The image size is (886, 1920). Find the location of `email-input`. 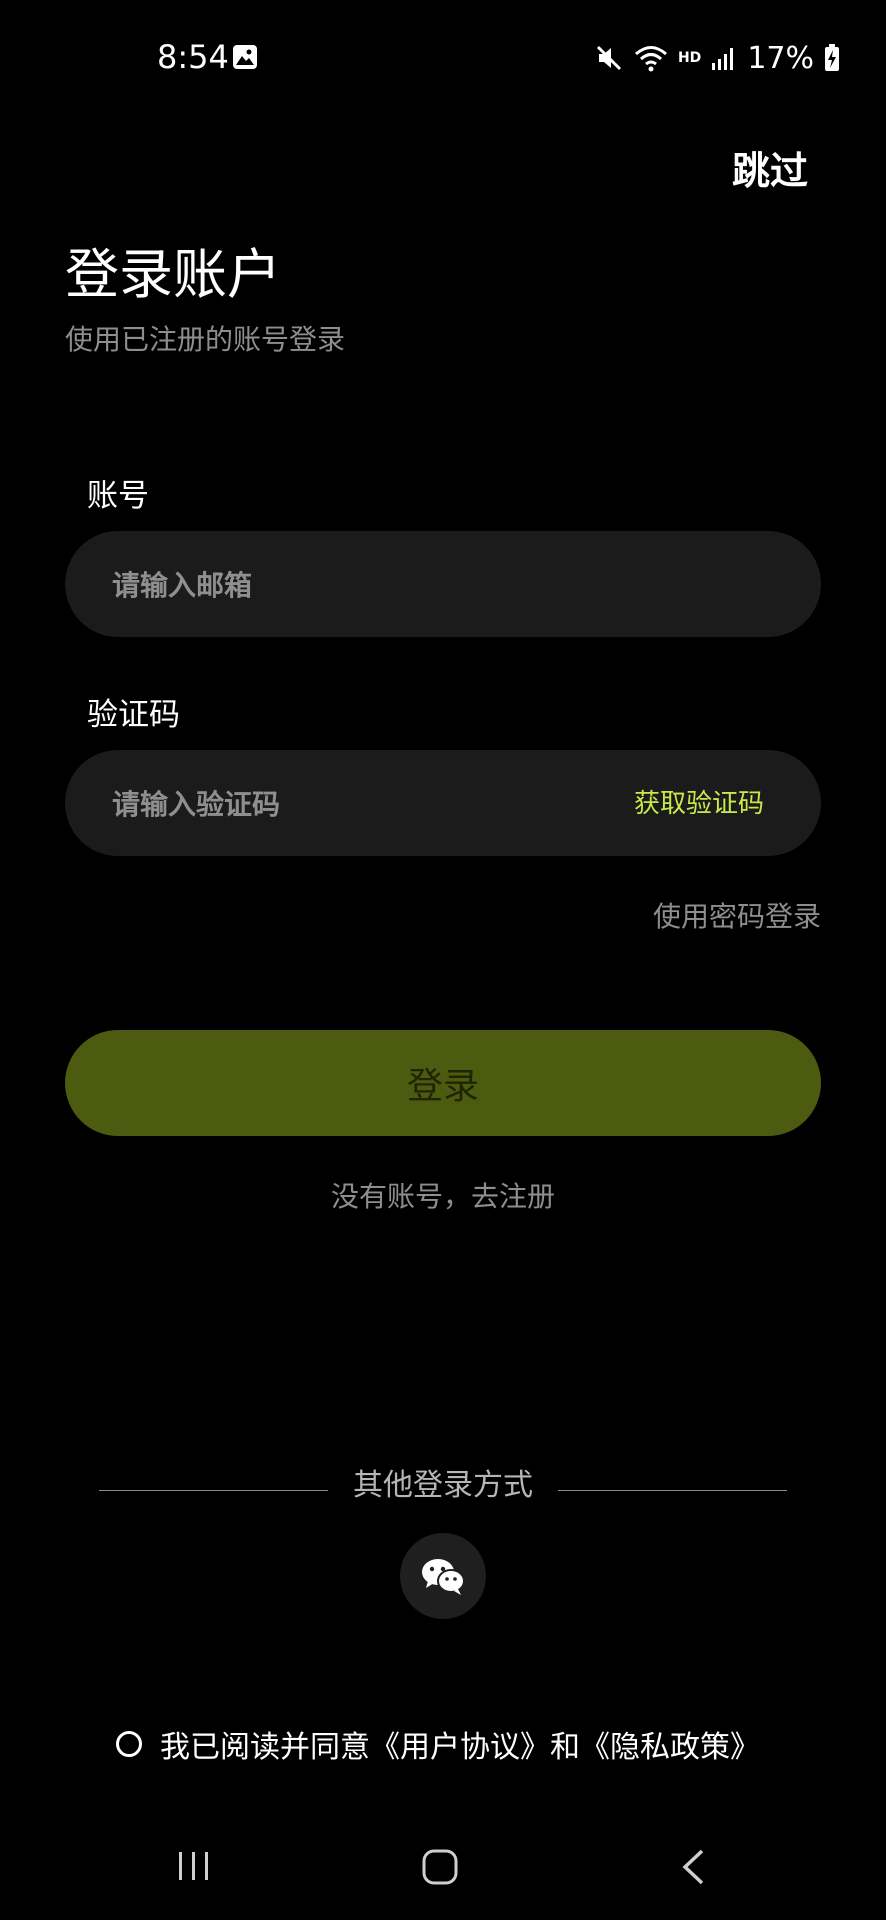

email-input is located at coordinates (372, 585).